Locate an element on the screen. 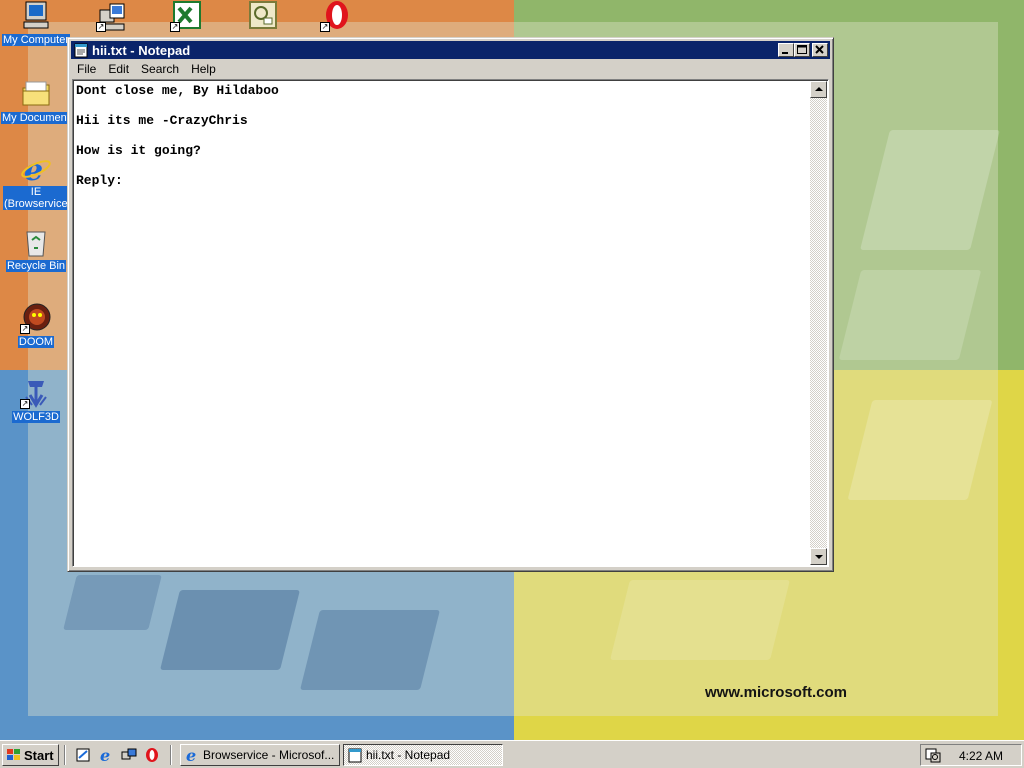 This screenshot has width=1024, height=768. scheduler-icon is located at coordinates (933, 755).